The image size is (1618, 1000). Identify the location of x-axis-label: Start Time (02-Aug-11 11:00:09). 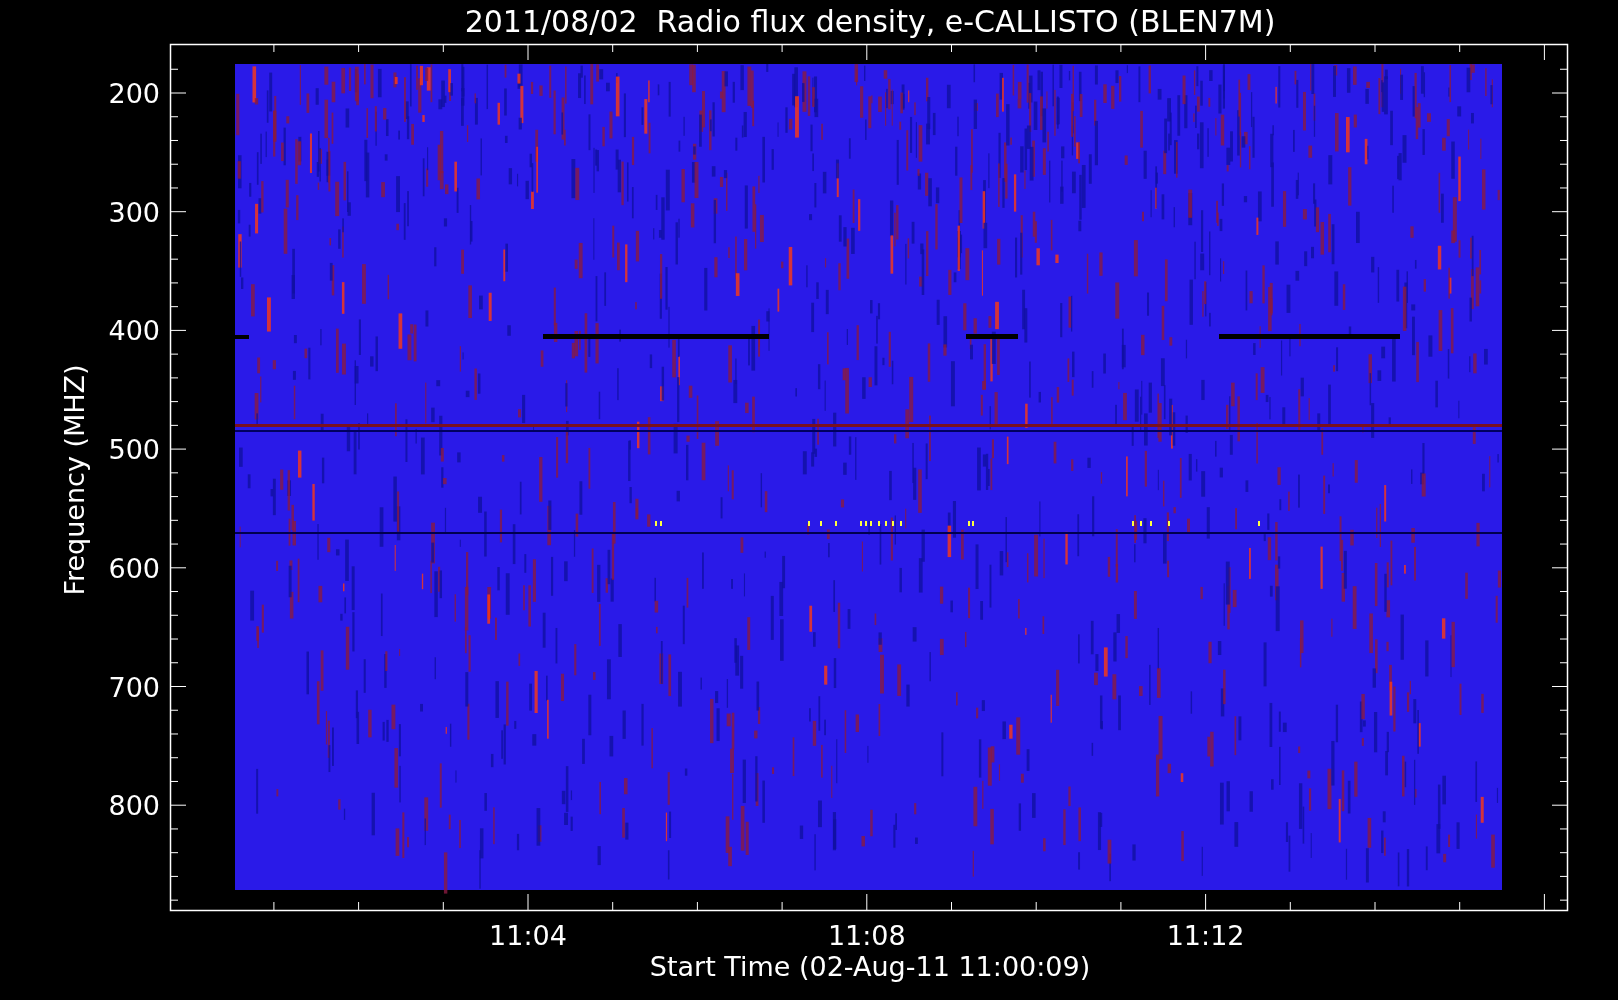
(870, 966).